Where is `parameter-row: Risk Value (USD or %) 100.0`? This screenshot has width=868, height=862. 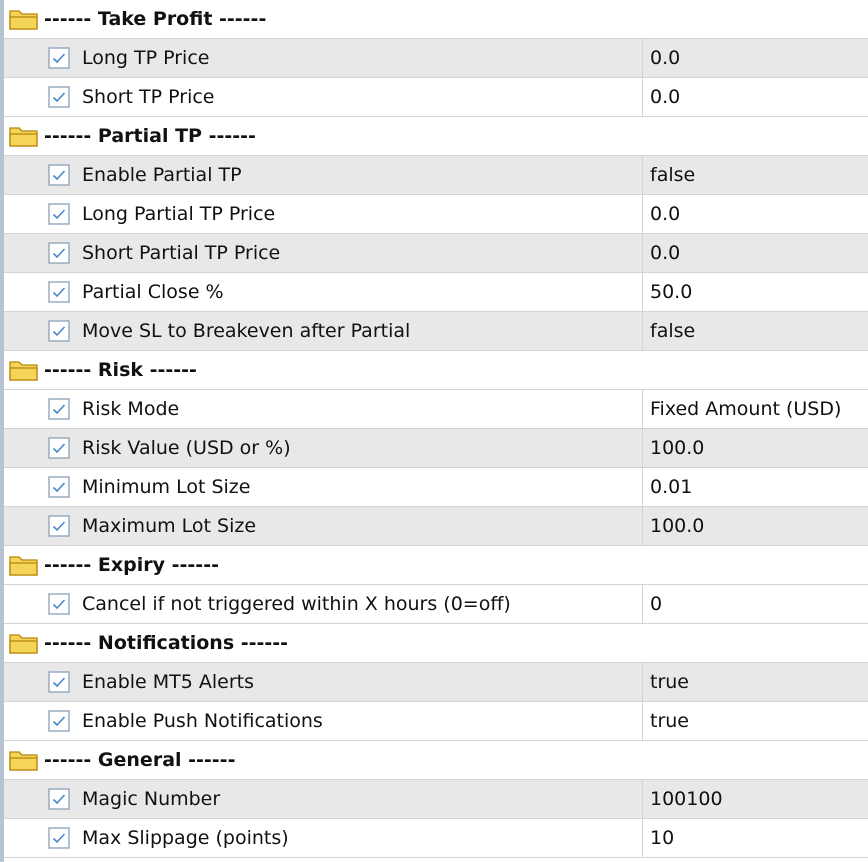 parameter-row: Risk Value (USD or %) 100.0 is located at coordinates (436, 448).